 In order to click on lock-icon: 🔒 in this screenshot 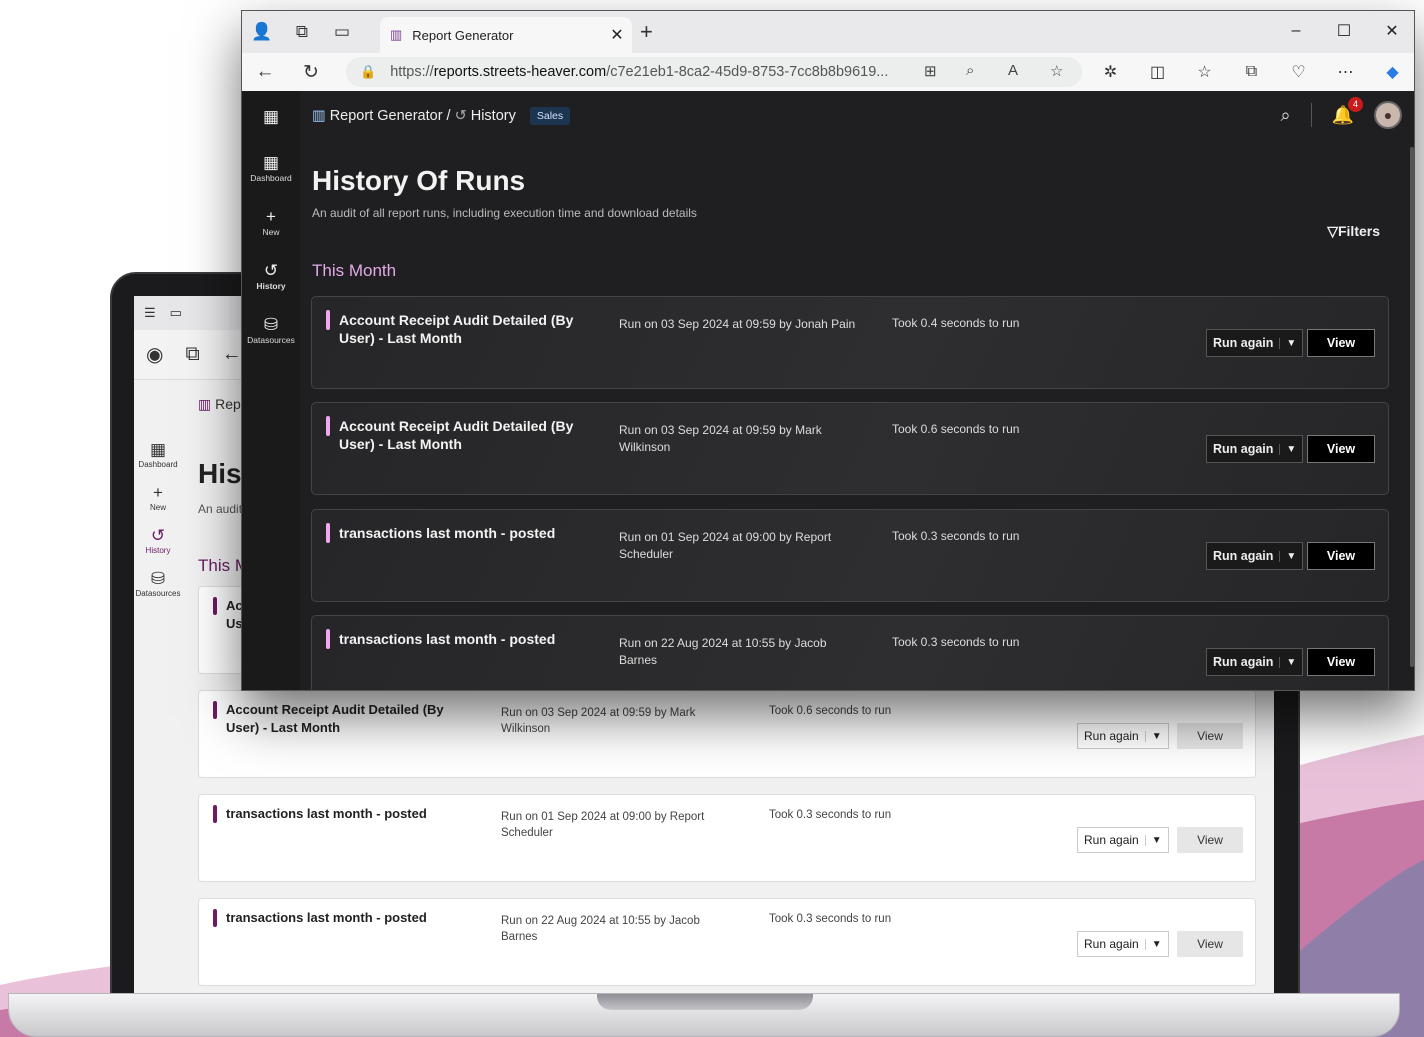, I will do `click(368, 72)`.